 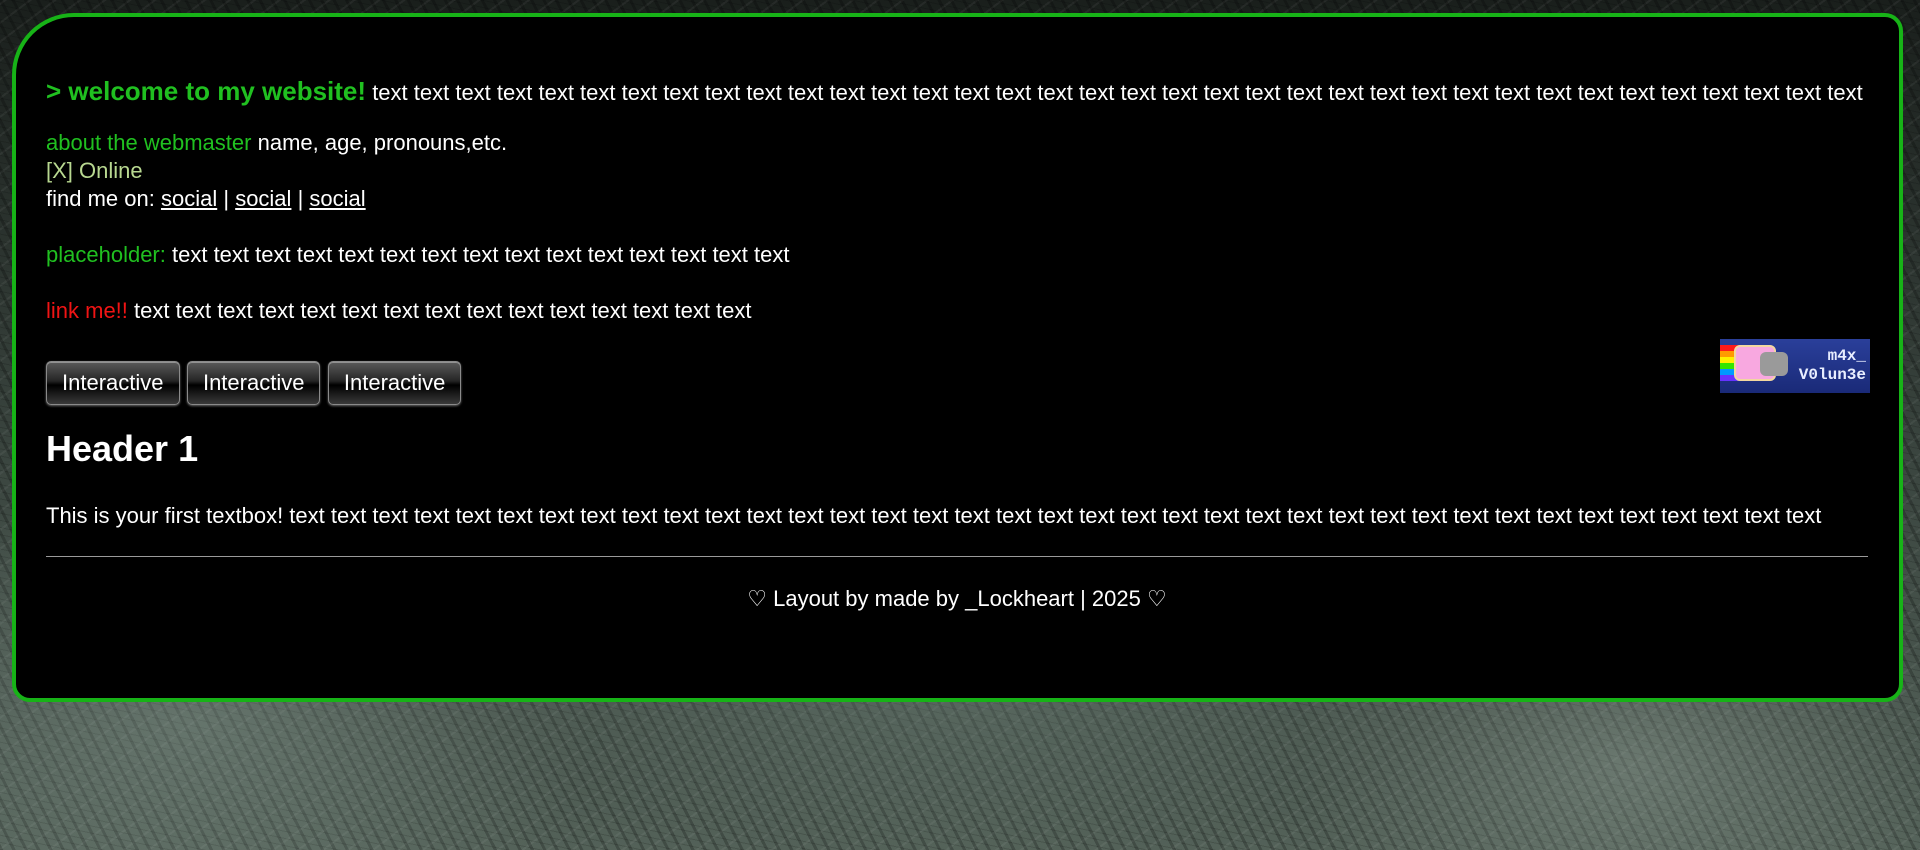 I want to click on find-me-label: find me on:, so click(x=100, y=198).